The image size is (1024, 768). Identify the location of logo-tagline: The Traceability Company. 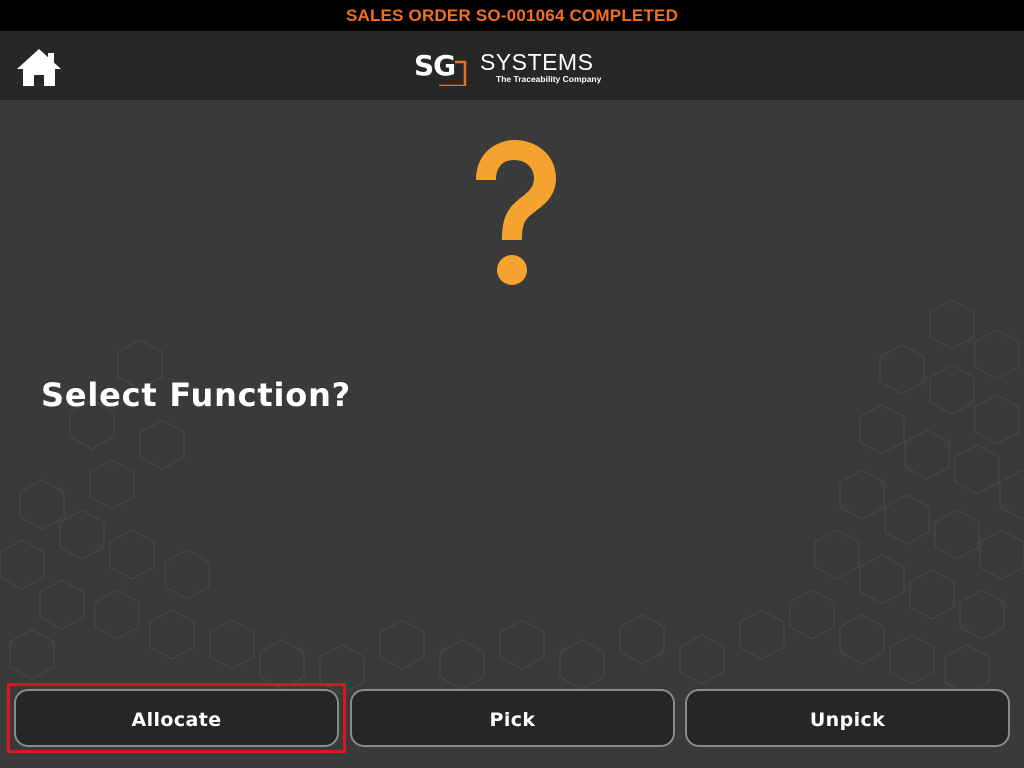
(549, 79).